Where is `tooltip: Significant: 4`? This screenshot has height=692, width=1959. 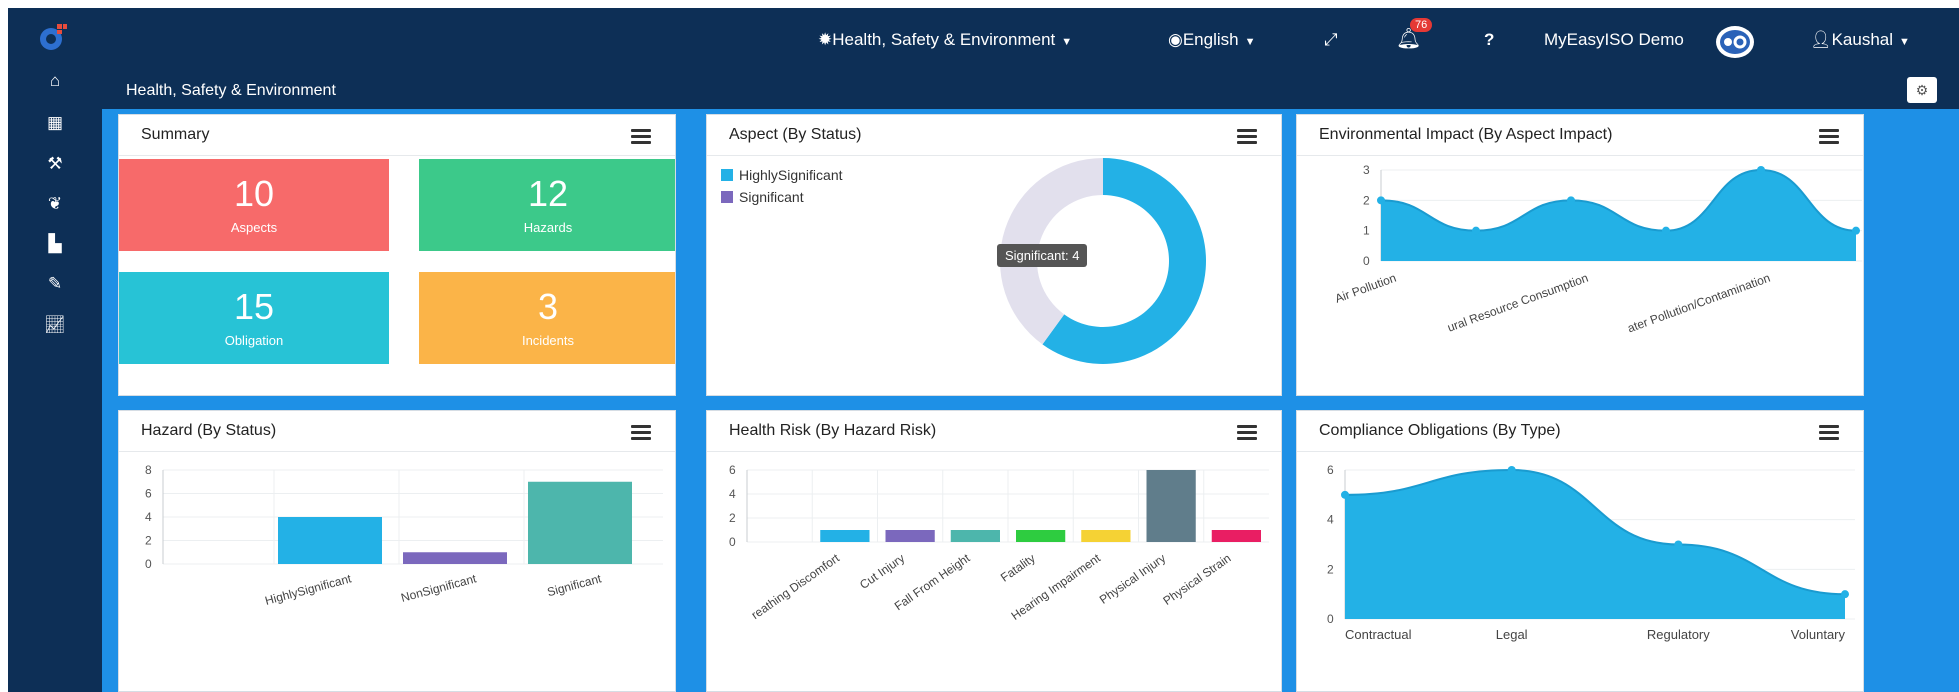 tooltip: Significant: 4 is located at coordinates (1042, 255).